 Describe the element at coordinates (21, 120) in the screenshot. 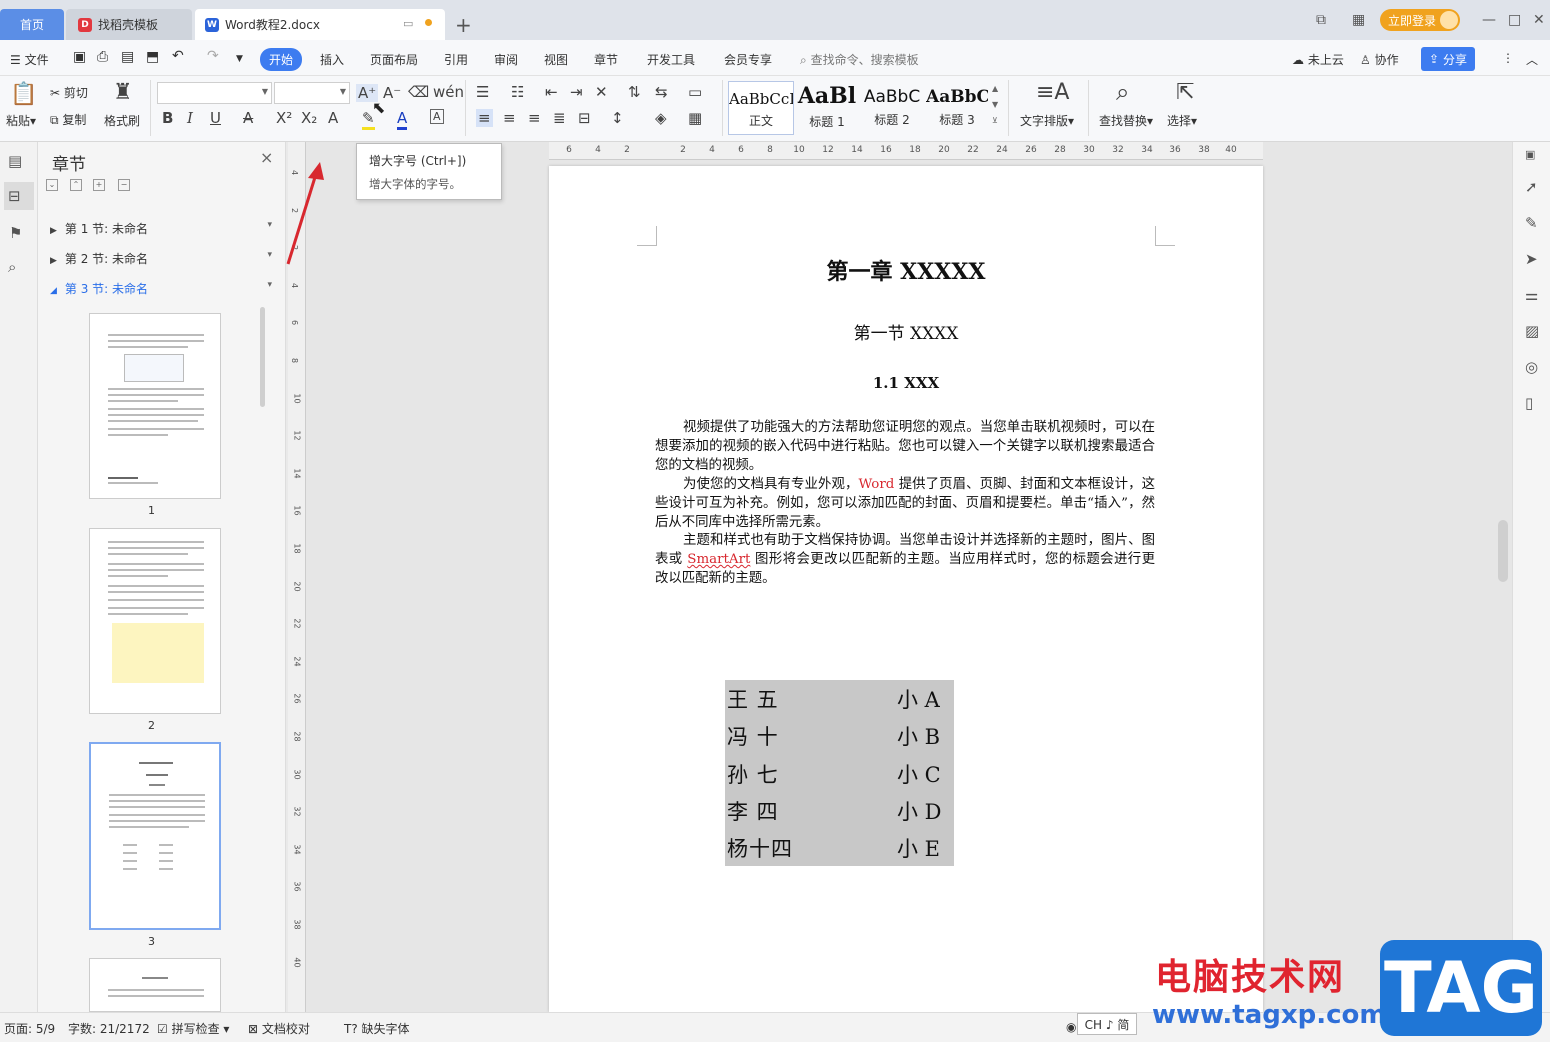

I see `paste-button: 粘贴▾` at that location.